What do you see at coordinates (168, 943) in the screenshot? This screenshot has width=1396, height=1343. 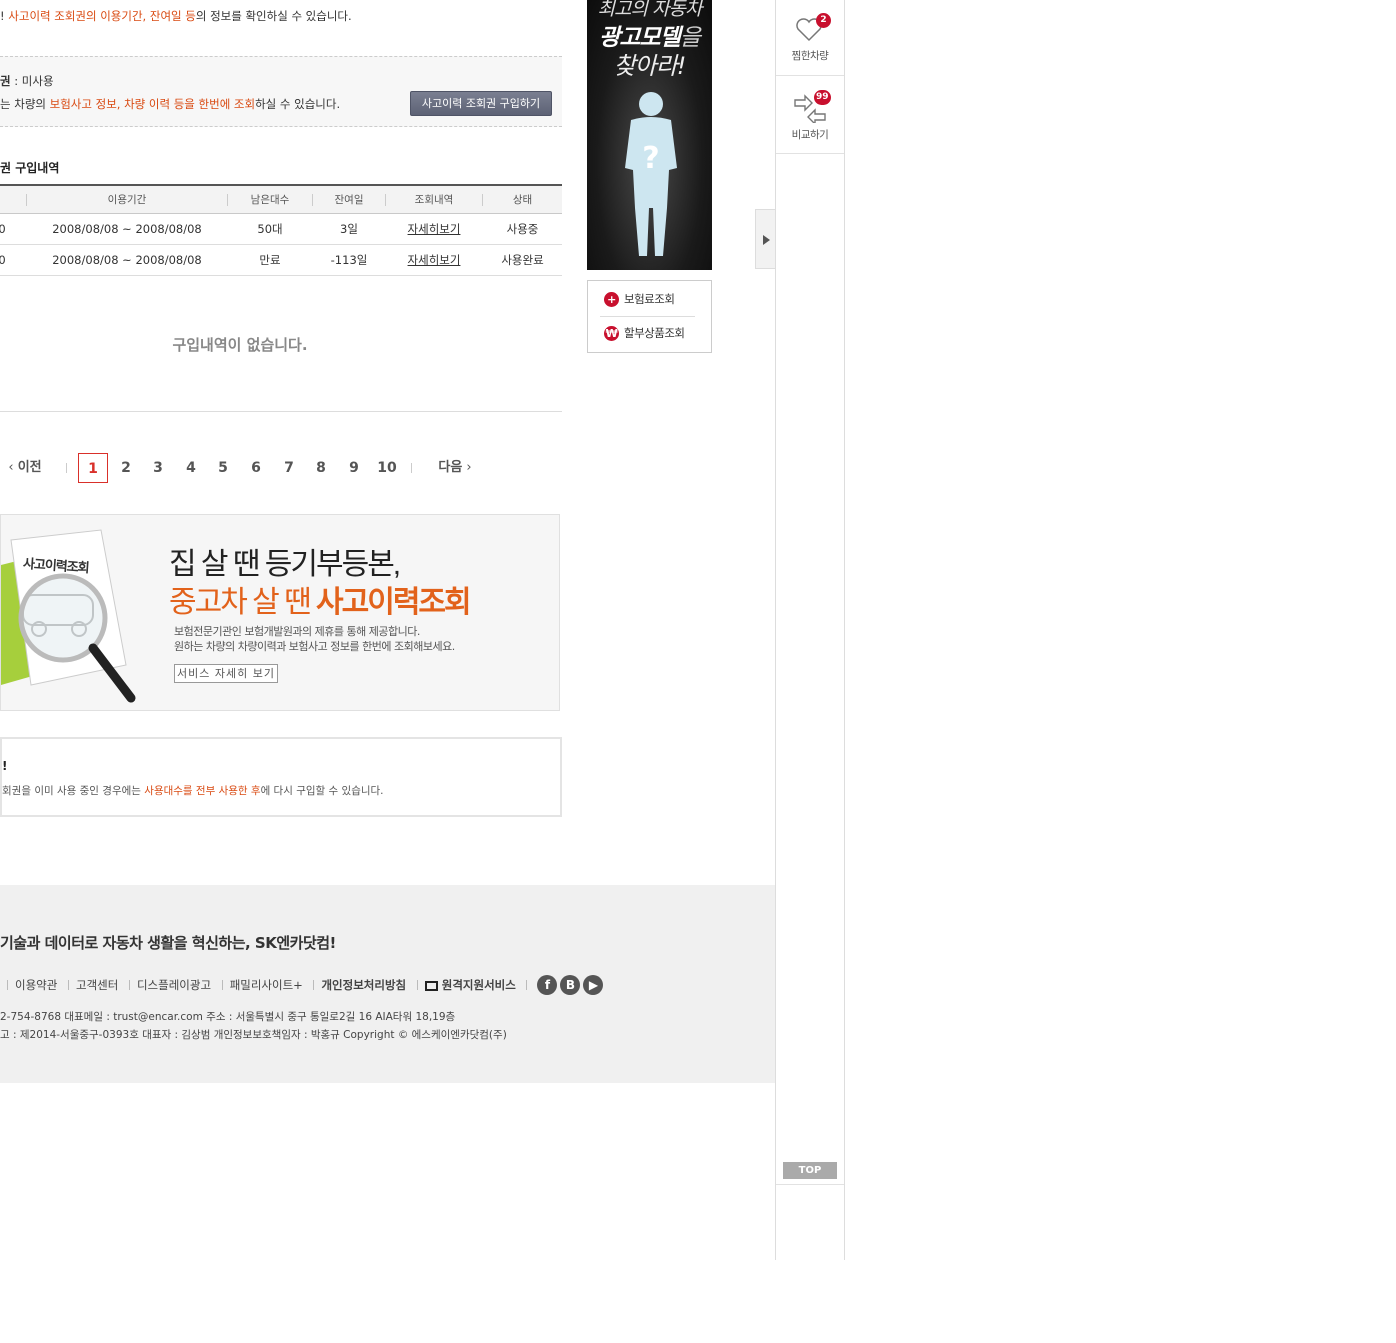 I see `footer-slogan: 기술과 데이터로 자동차 생활을 혁신하는, SK엔카닷컴!` at bounding box center [168, 943].